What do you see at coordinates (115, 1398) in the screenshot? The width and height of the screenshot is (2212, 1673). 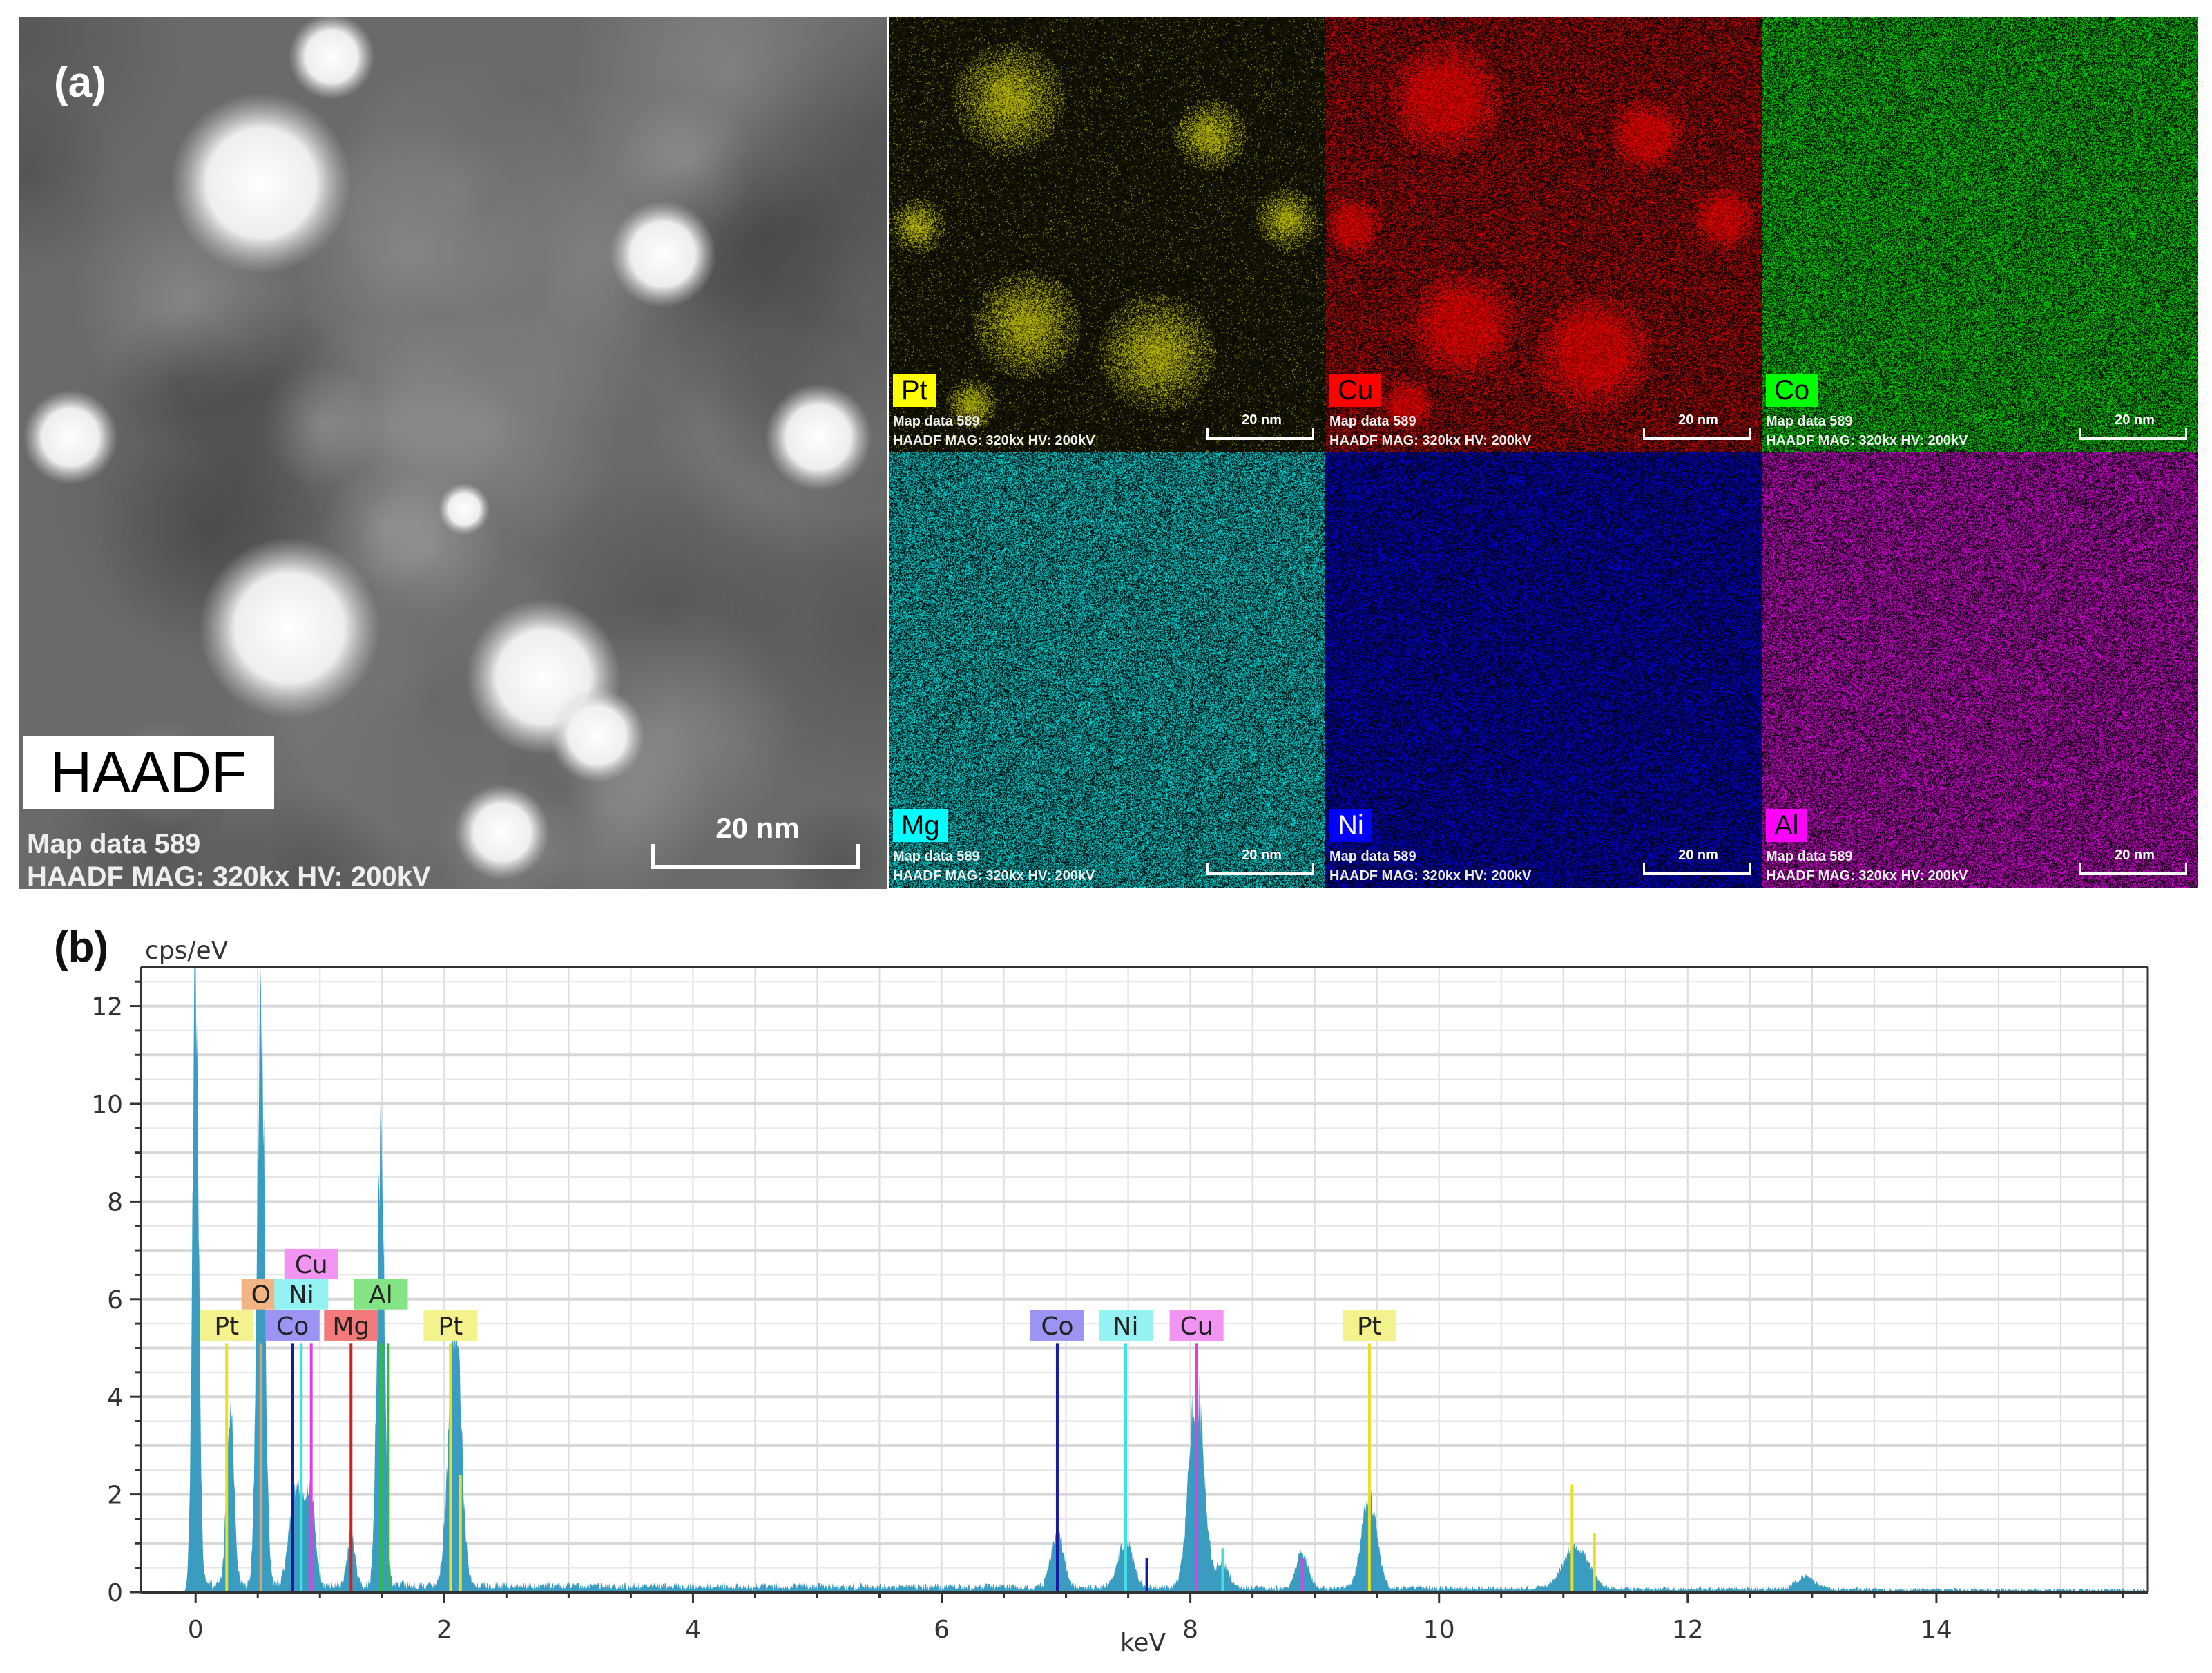 I see `y-tick-label: 4` at bounding box center [115, 1398].